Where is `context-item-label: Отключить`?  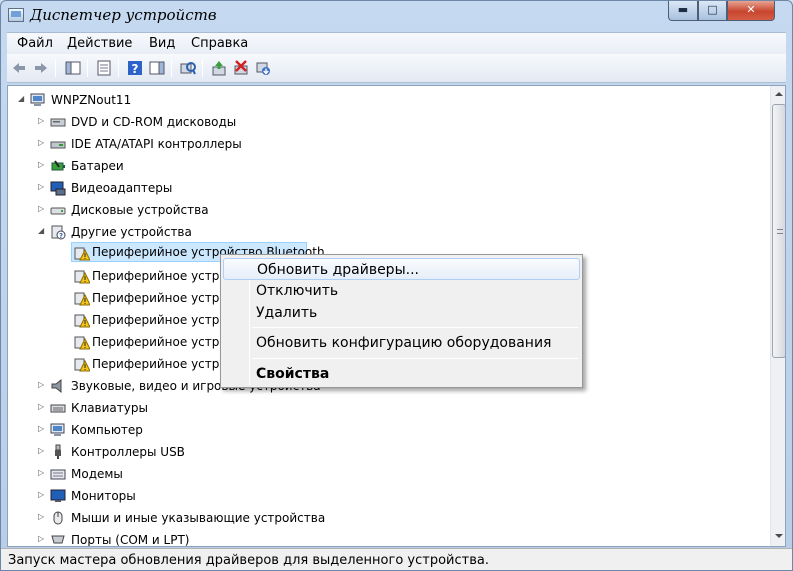 context-item-label: Отключить is located at coordinates (297, 291).